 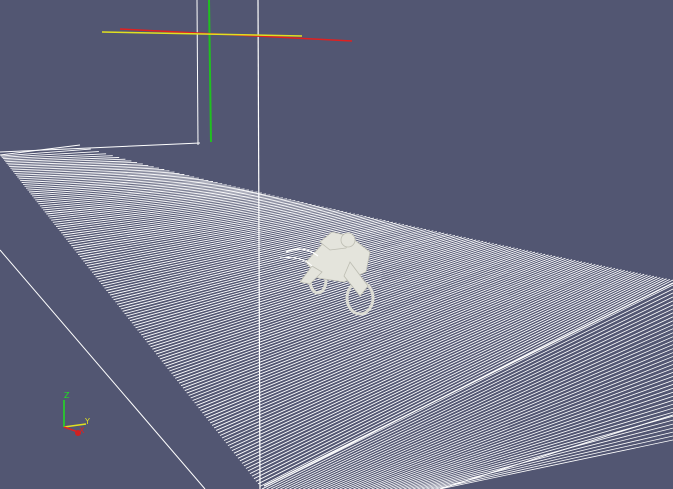 I want to click on y-axis-label: Y, so click(x=87, y=421).